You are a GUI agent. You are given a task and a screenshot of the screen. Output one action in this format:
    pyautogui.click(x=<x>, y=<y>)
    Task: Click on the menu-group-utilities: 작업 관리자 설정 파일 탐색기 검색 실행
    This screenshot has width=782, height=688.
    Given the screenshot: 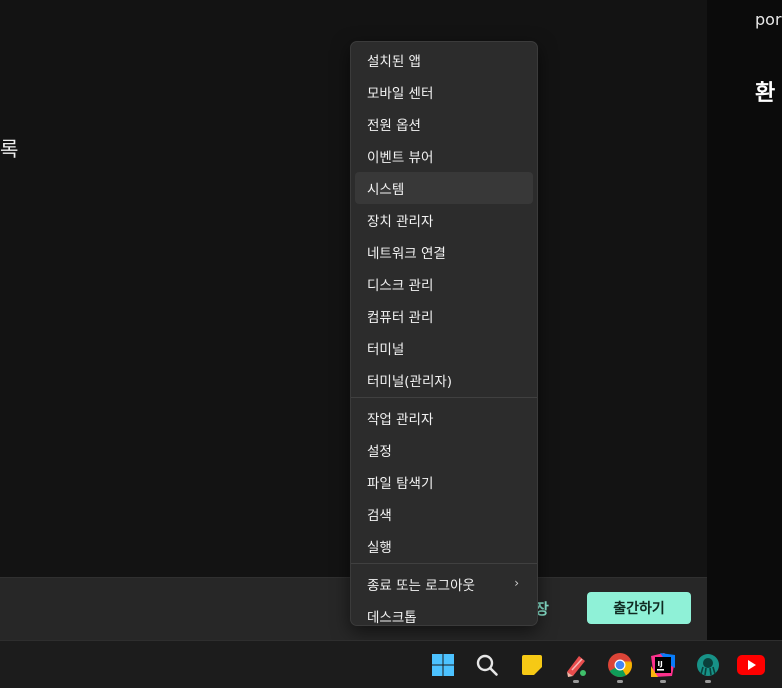 What is the action you would take?
    pyautogui.click(x=444, y=481)
    